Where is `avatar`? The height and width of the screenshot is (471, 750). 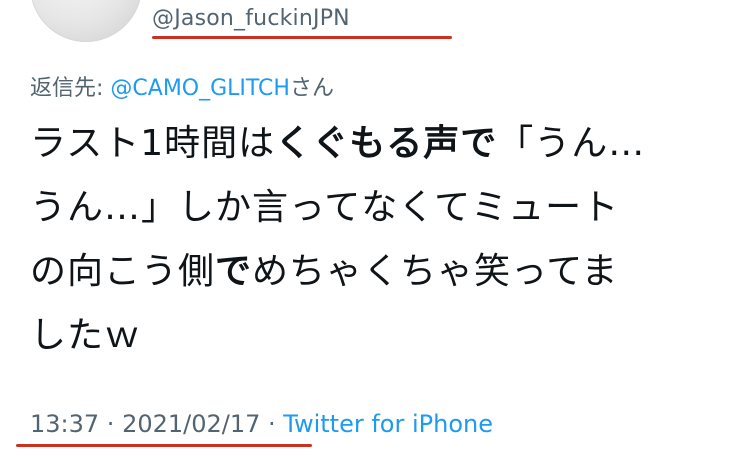 avatar is located at coordinates (86, 21).